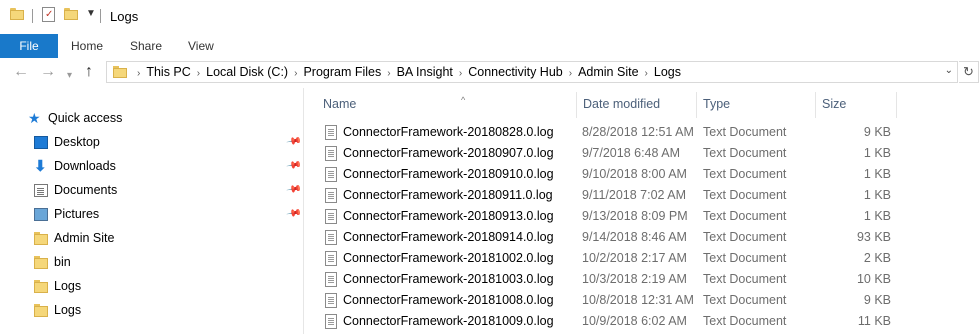  I want to click on nav-item-admin-site: Admin Site, so click(159, 238).